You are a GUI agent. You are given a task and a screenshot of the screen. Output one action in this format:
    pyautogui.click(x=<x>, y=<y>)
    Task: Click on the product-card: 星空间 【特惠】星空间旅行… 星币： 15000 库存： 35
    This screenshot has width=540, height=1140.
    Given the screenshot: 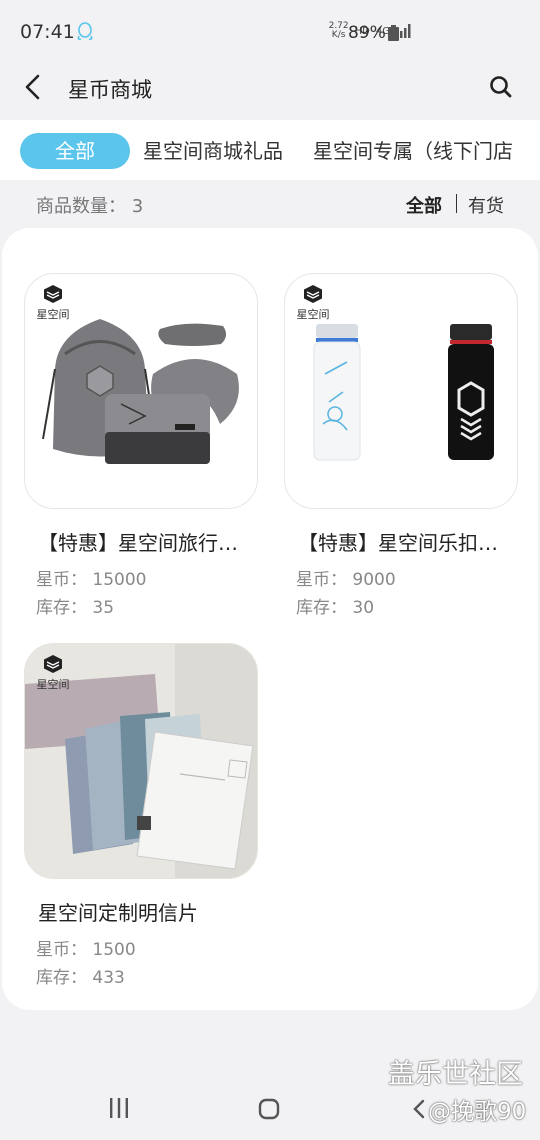 What is the action you would take?
    pyautogui.click(x=141, y=447)
    